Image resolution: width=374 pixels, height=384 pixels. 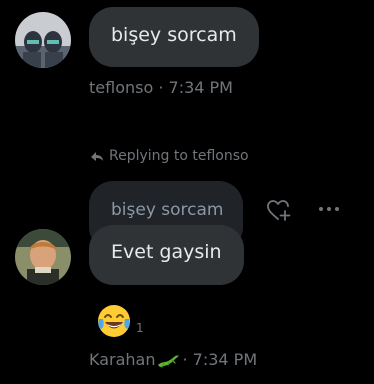 What do you see at coordinates (329, 209) in the screenshot?
I see `more-horizontal-icon` at bounding box center [329, 209].